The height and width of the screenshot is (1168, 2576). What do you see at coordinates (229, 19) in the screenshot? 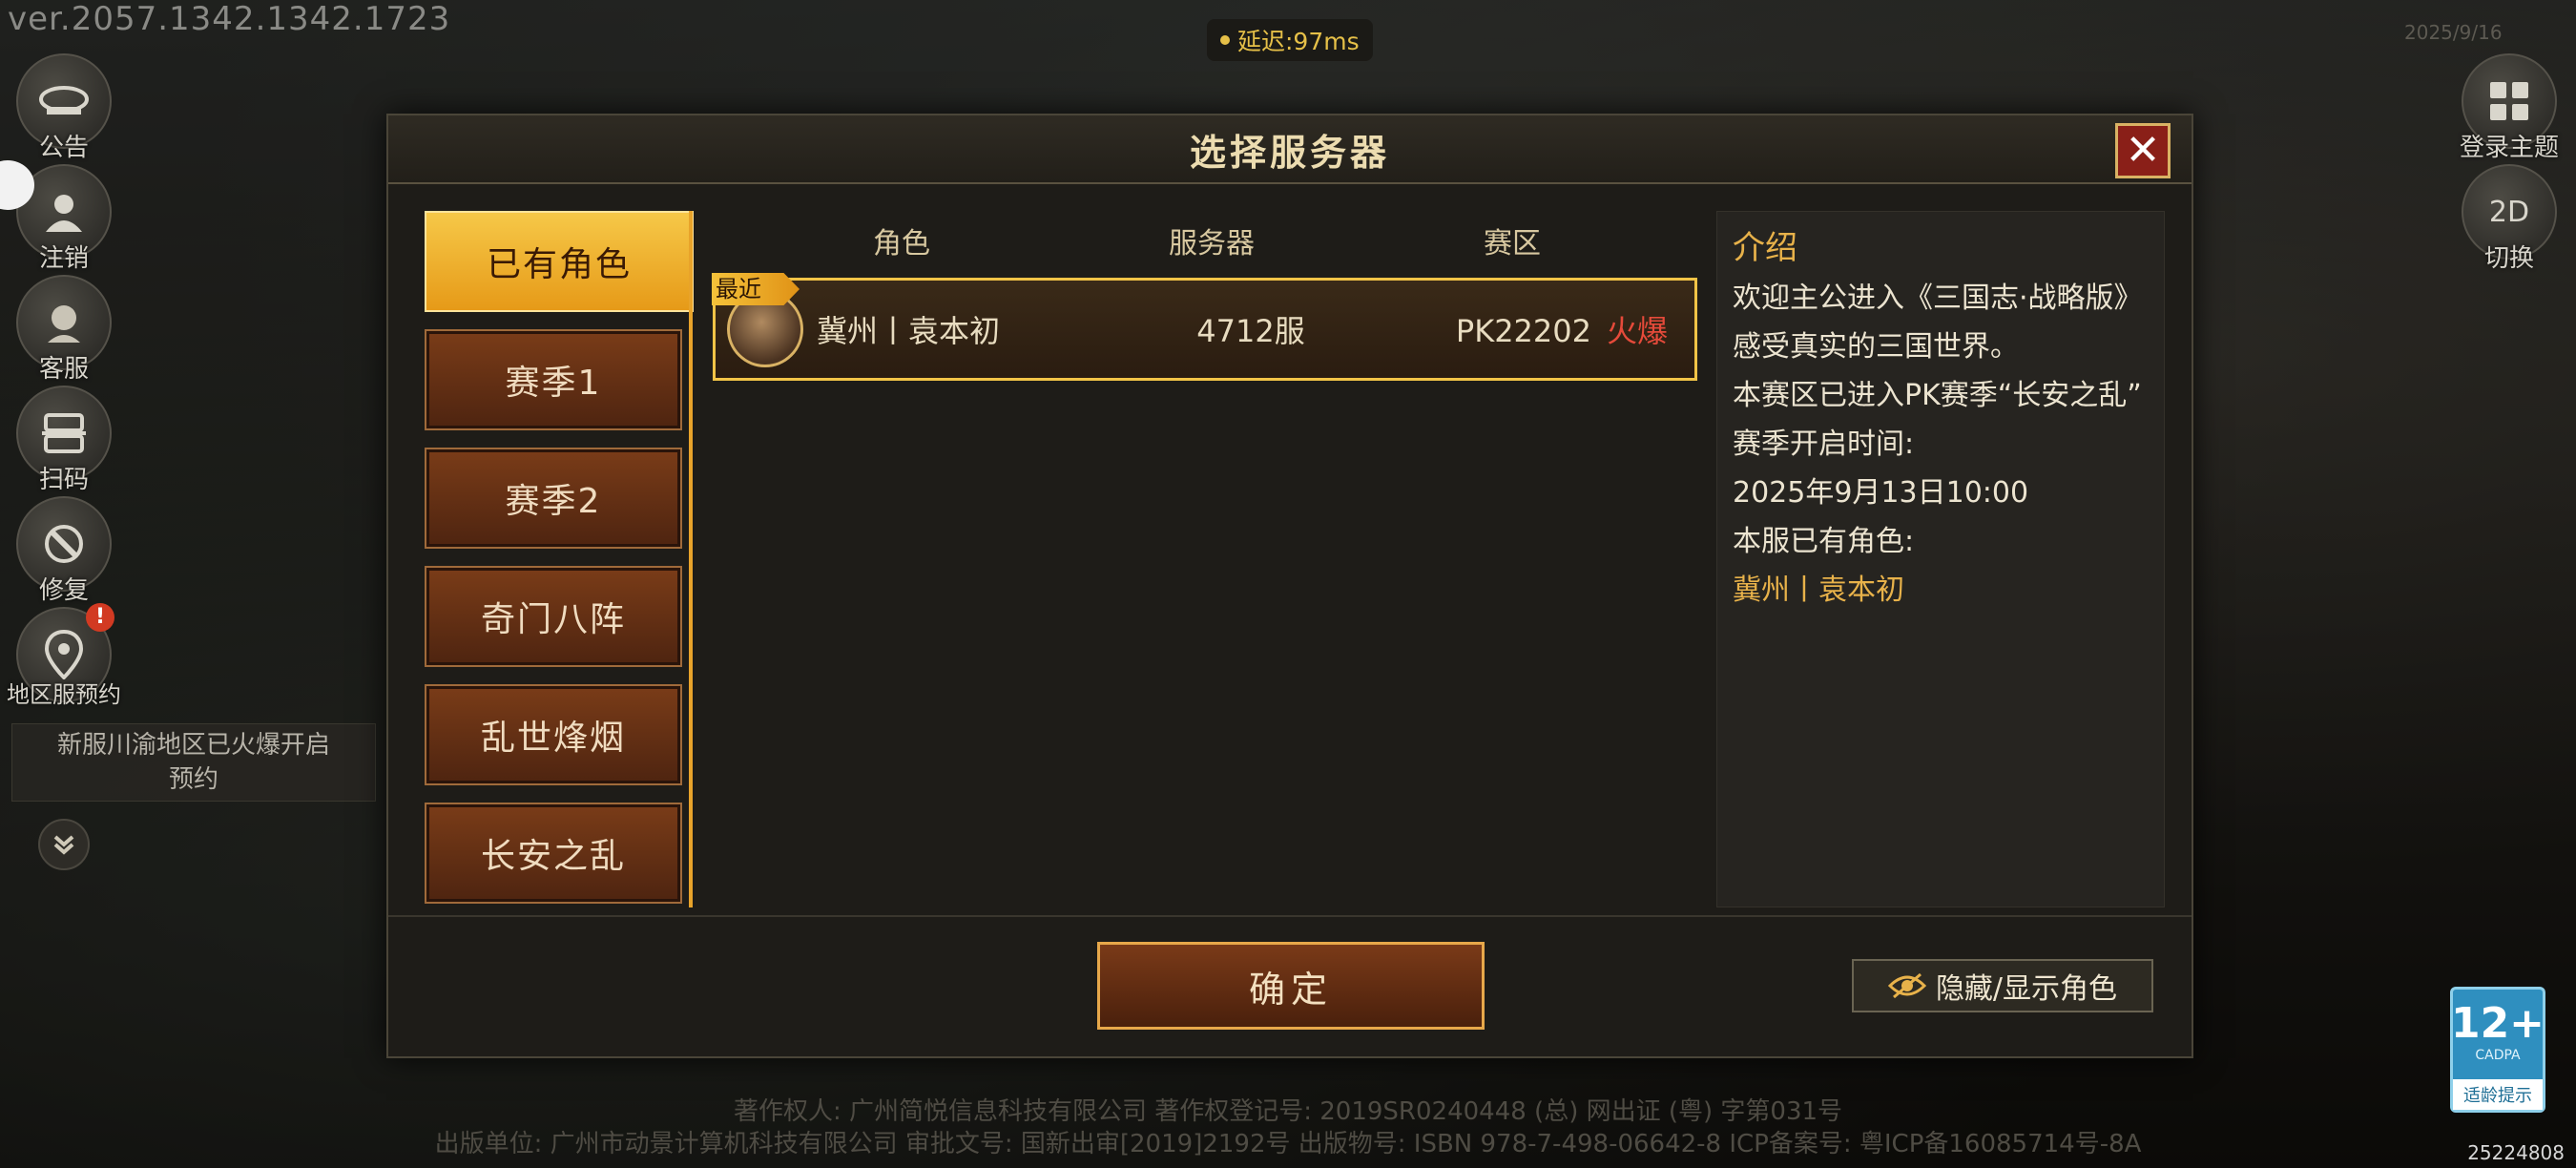
I see `version-label: ver.2057.1342.1342.1723` at bounding box center [229, 19].